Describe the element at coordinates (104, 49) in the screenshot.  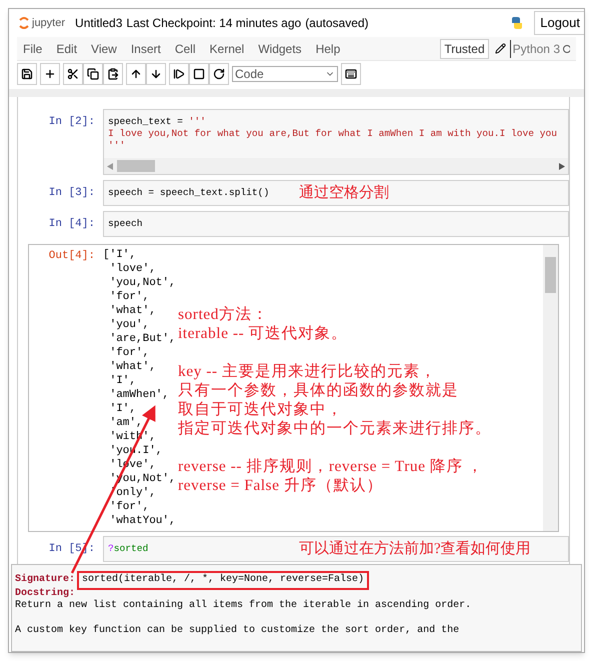
I see `menu-item: View` at that location.